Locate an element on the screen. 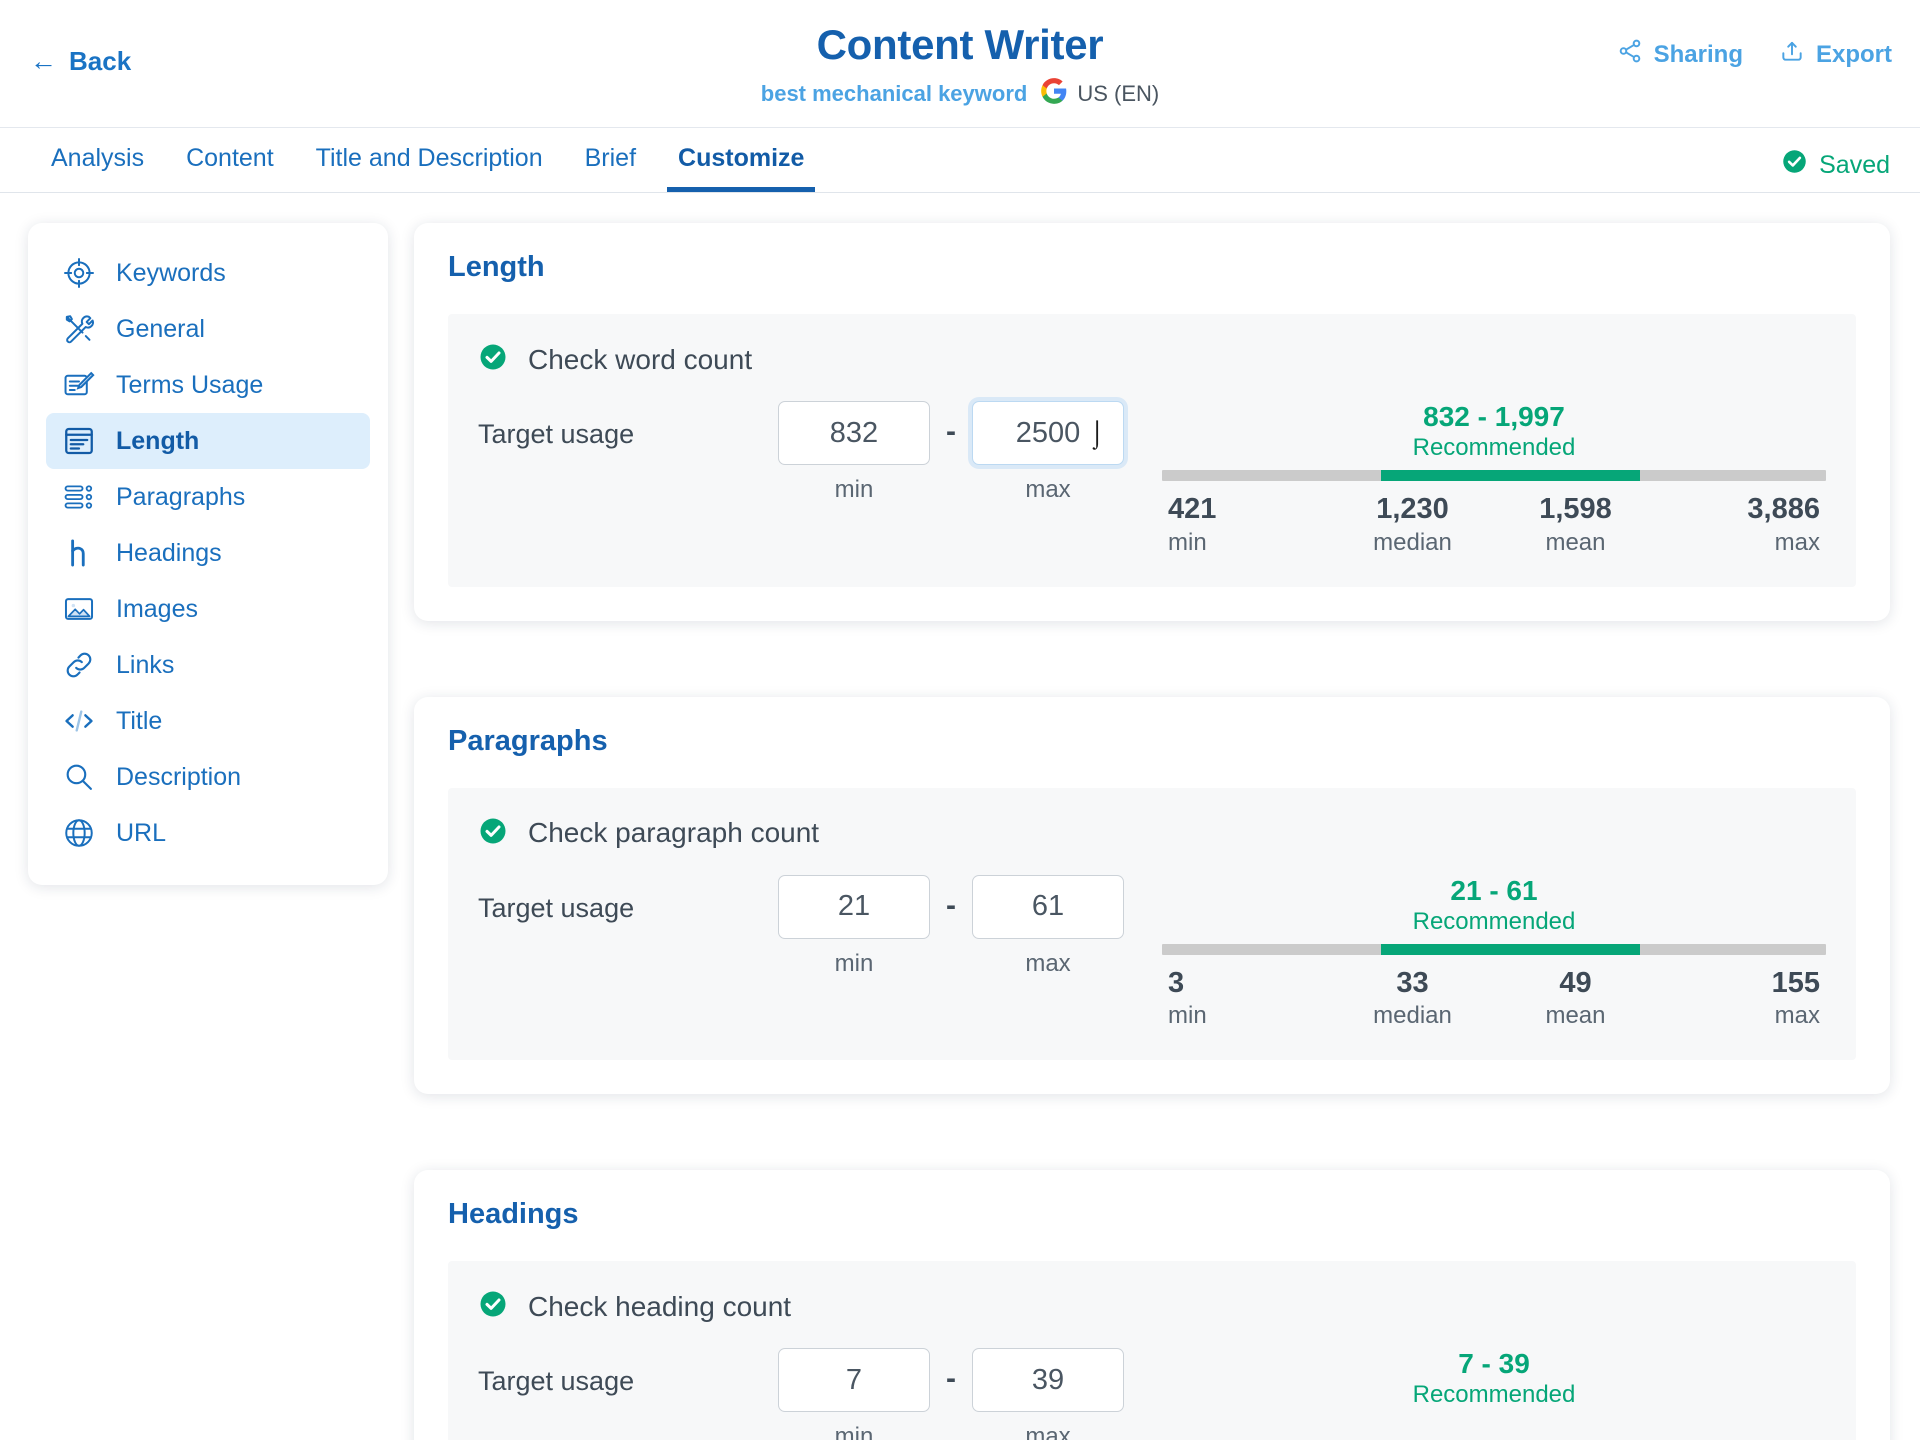 The image size is (1920, 1440). paragraphs-check-row: Check paragraph count is located at coordinates (1152, 833).